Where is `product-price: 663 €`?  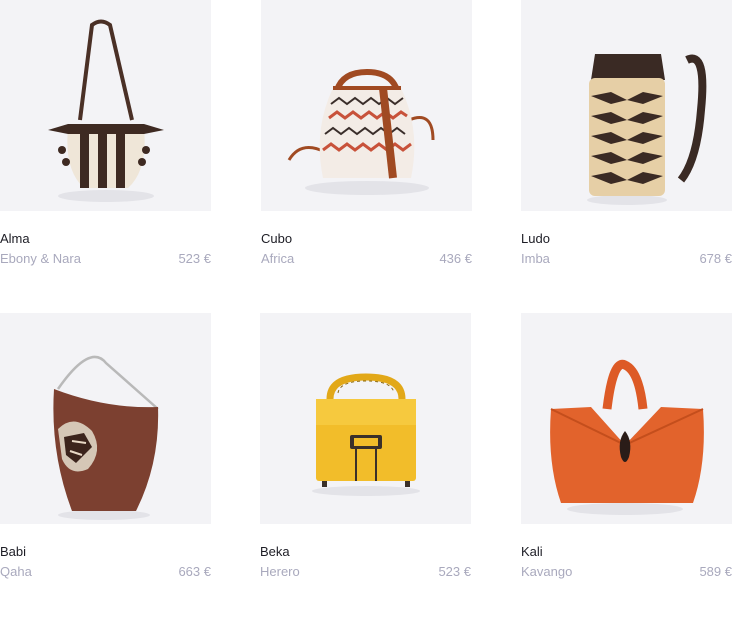 product-price: 663 € is located at coordinates (194, 571).